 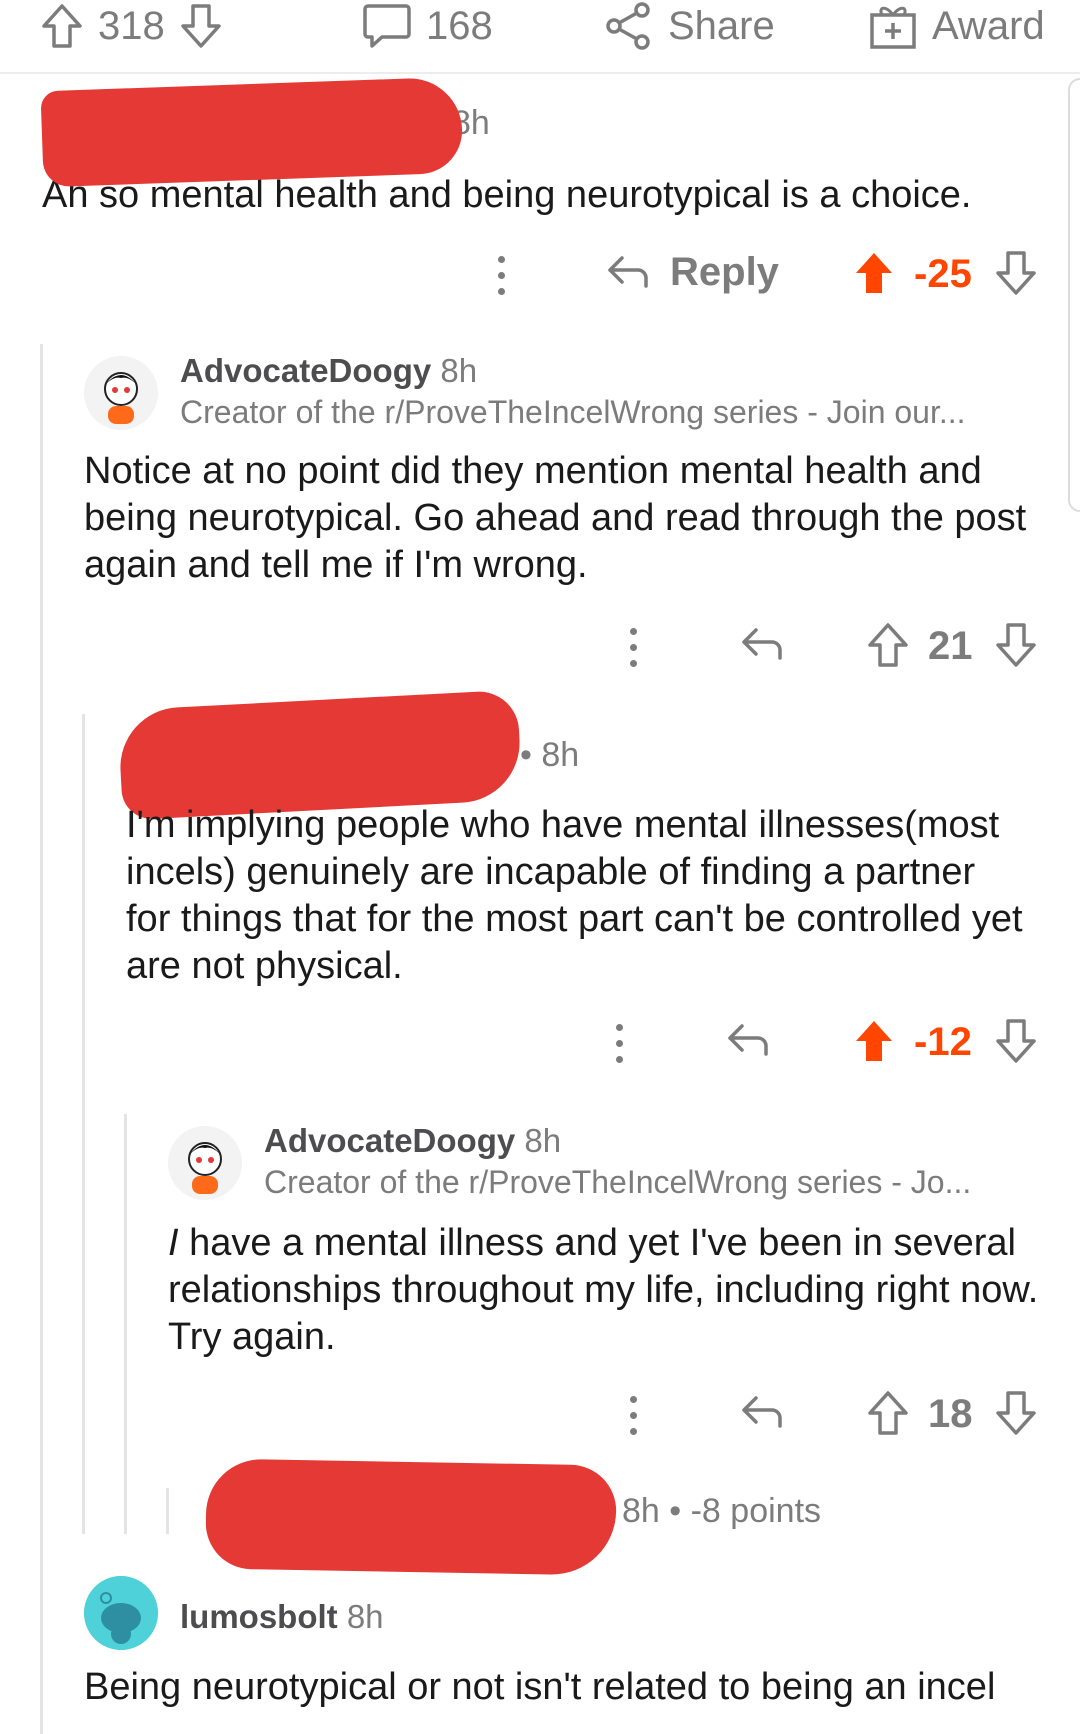 I want to click on comment-score: -25, so click(x=943, y=274).